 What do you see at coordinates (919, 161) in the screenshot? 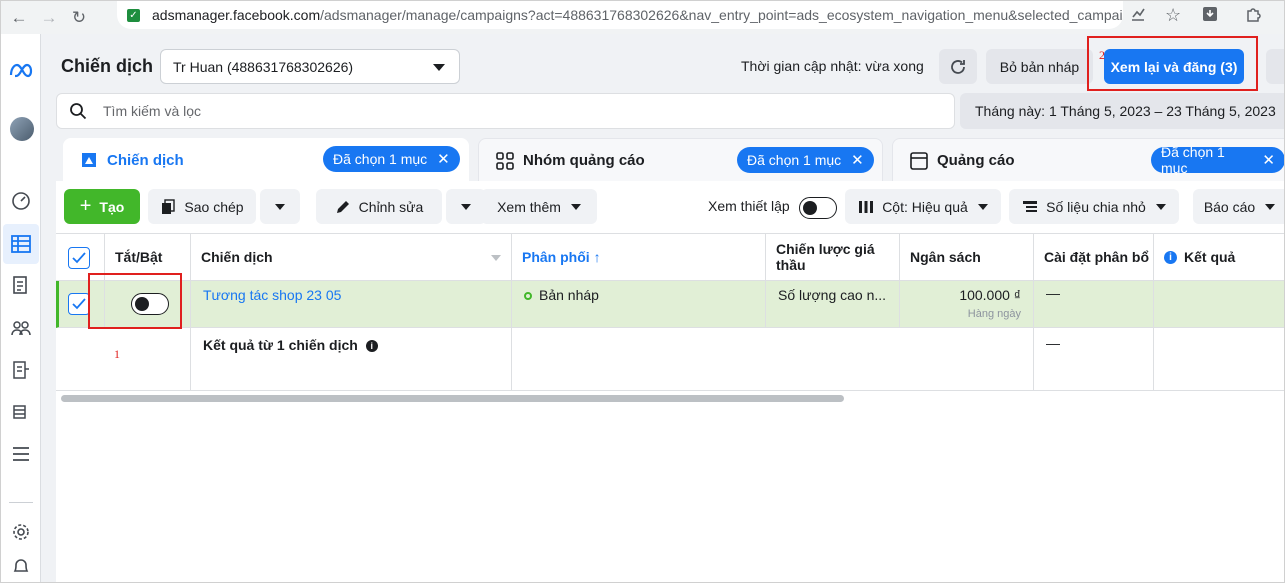
I see `ad-window-icon` at bounding box center [919, 161].